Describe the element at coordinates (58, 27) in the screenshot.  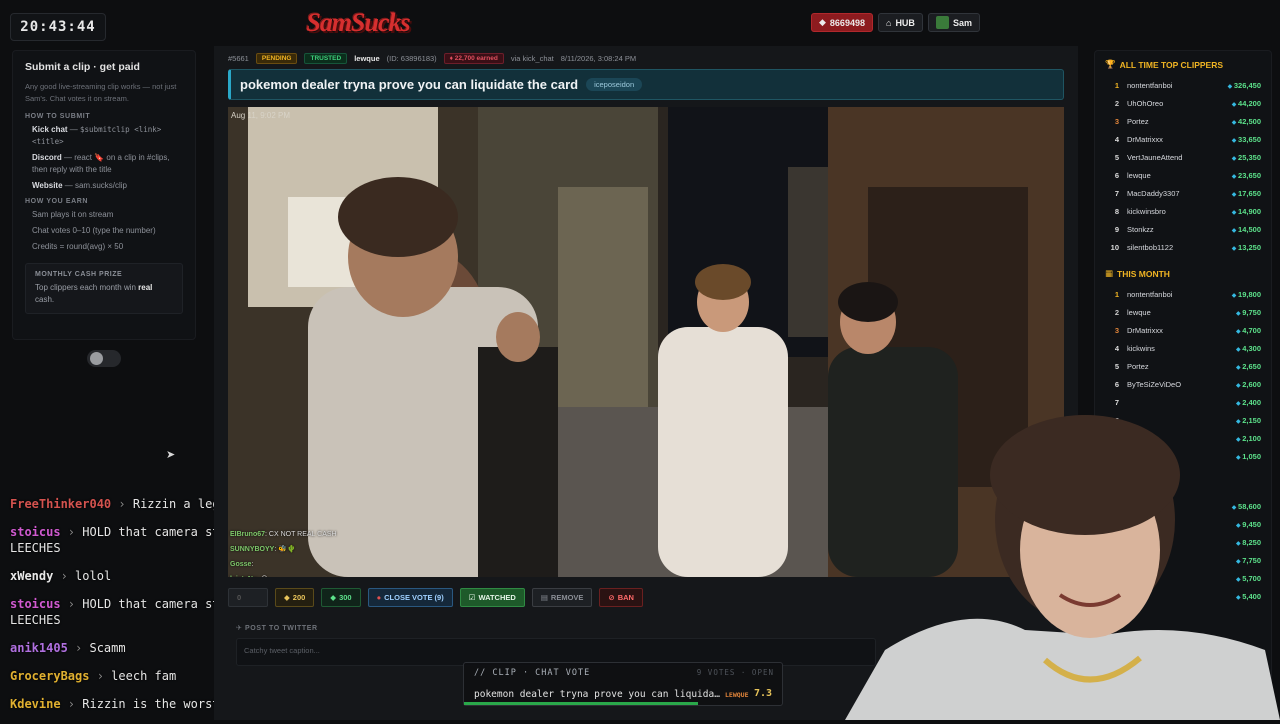
I see `stream-clock: 20:43:44` at that location.